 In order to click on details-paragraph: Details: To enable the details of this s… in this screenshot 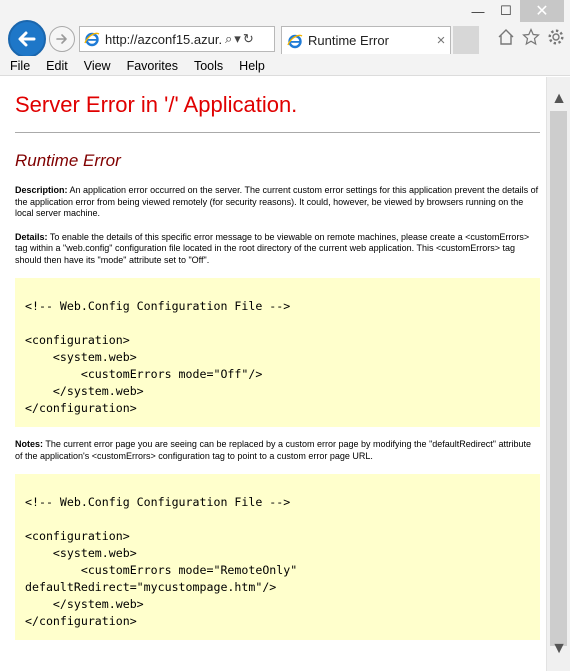, I will do `click(277, 249)`.